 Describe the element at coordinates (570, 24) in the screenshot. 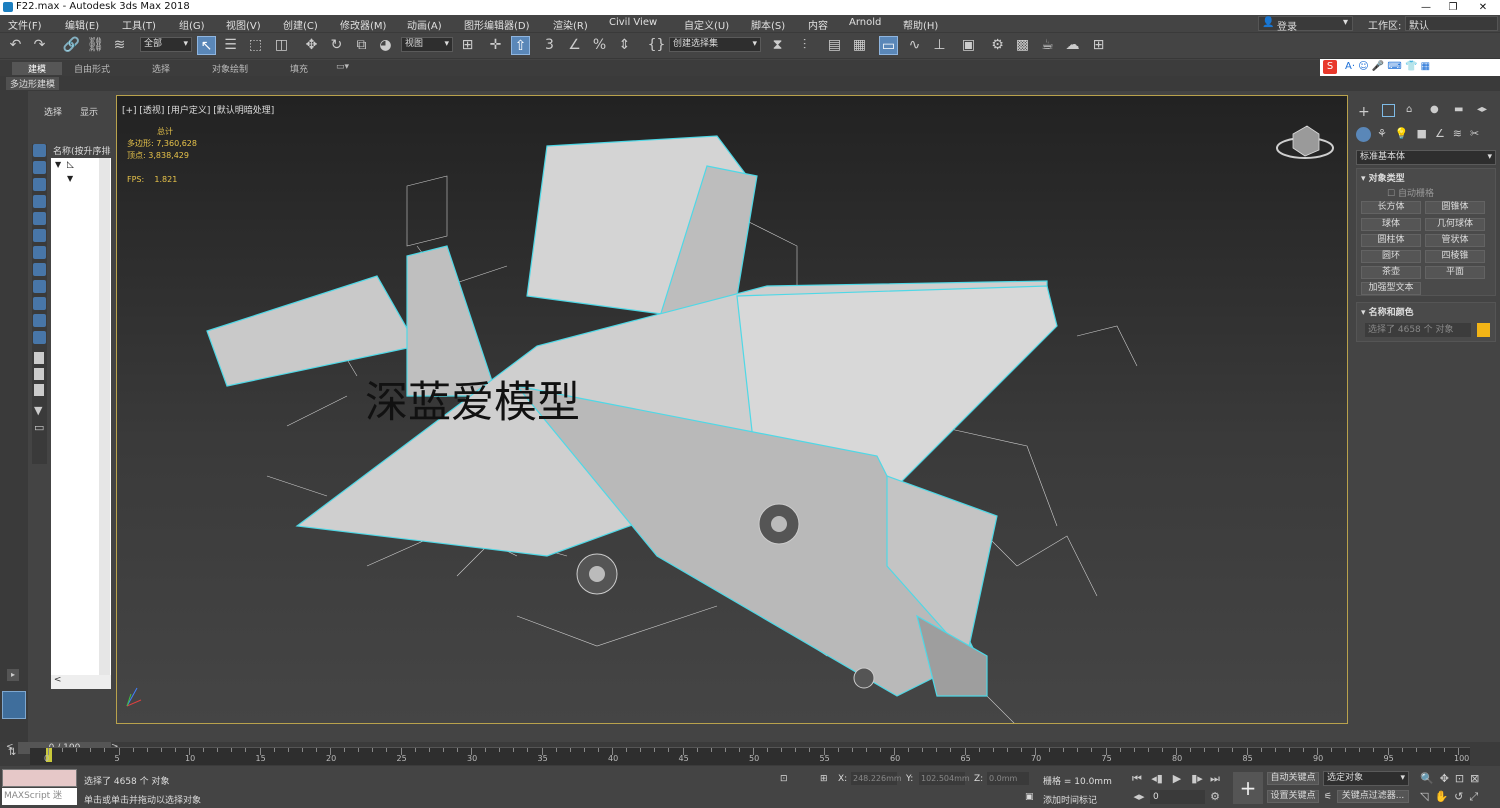

I see `menu-rendering: 渲染(R)` at that location.